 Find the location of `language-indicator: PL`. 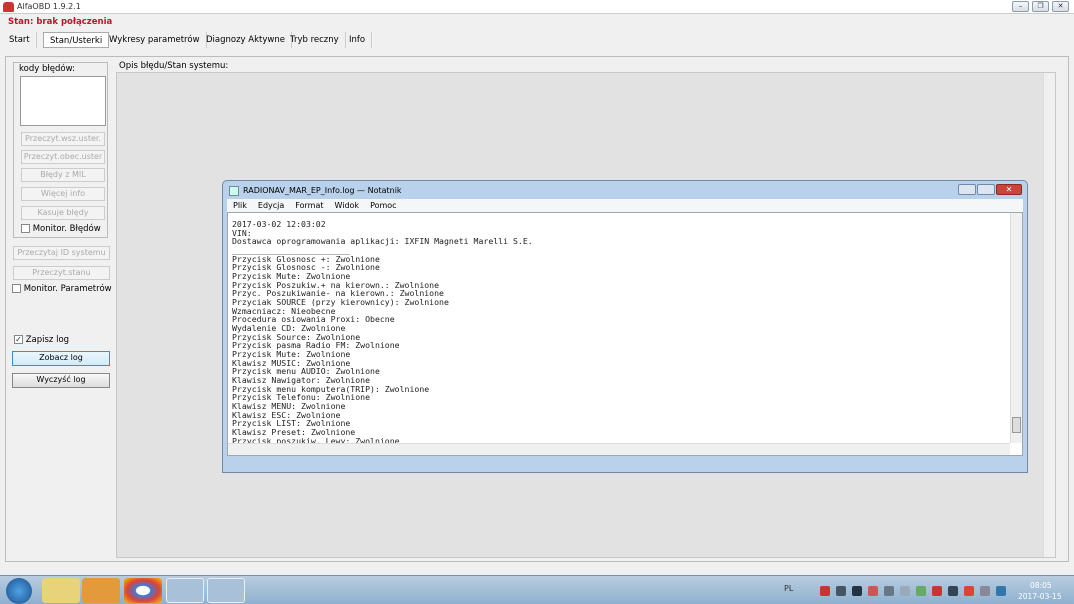

language-indicator: PL is located at coordinates (788, 588).